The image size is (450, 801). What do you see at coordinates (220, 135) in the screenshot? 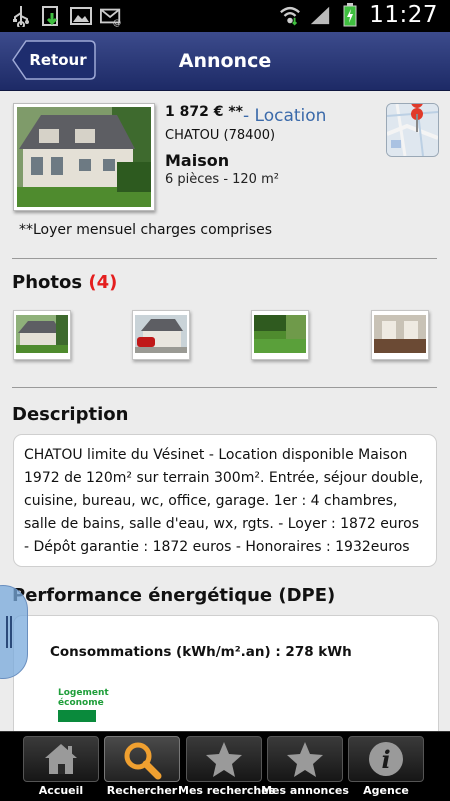
I see `listing-city: CHATOU (78400)` at bounding box center [220, 135].